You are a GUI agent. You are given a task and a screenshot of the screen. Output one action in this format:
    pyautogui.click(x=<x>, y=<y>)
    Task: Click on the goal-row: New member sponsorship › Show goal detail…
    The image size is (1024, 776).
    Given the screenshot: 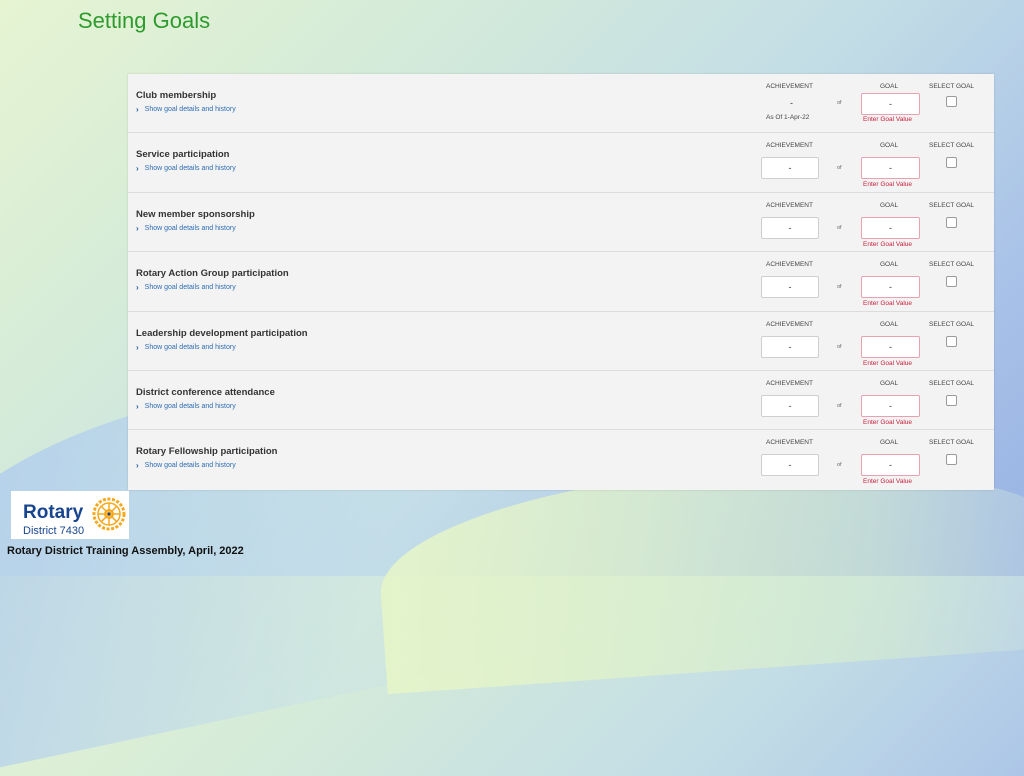 What is the action you would take?
    pyautogui.click(x=561, y=223)
    